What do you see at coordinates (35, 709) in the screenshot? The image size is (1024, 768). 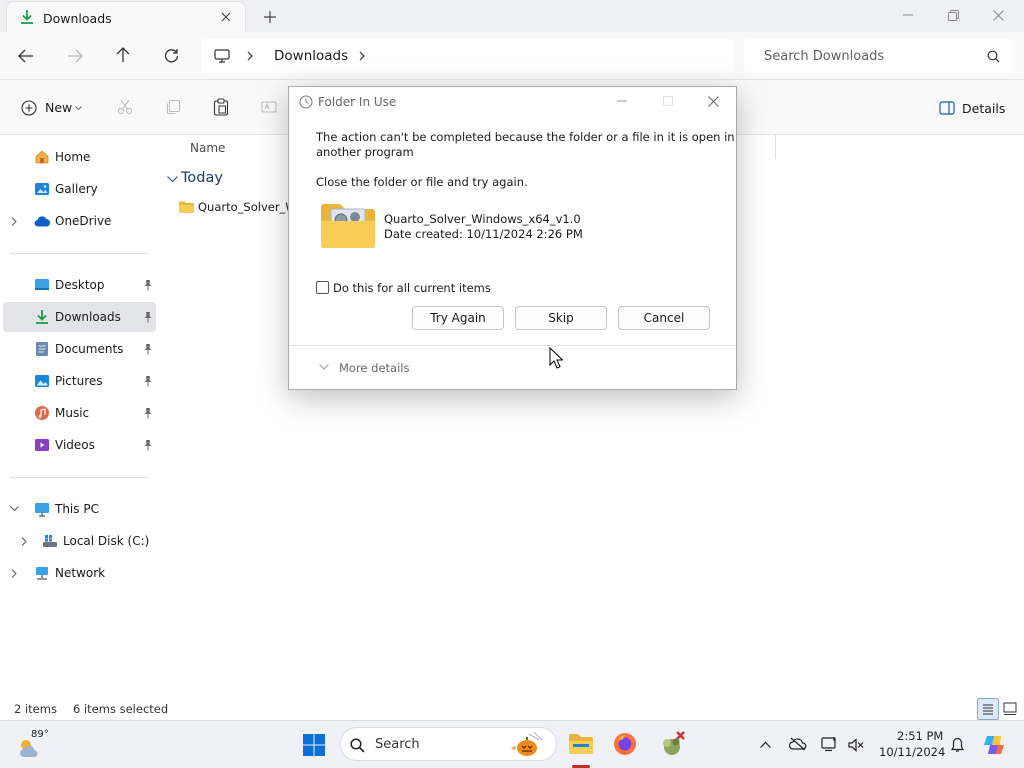 I see `item-count: 2 items` at bounding box center [35, 709].